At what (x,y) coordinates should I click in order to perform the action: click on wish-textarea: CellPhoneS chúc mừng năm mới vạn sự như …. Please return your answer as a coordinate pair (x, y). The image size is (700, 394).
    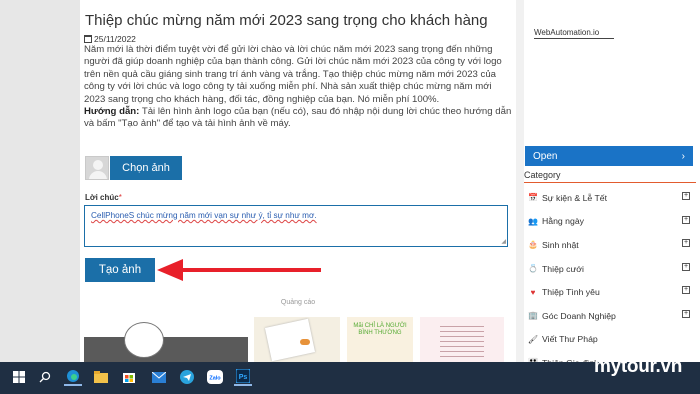
    Looking at the image, I should click on (296, 226).